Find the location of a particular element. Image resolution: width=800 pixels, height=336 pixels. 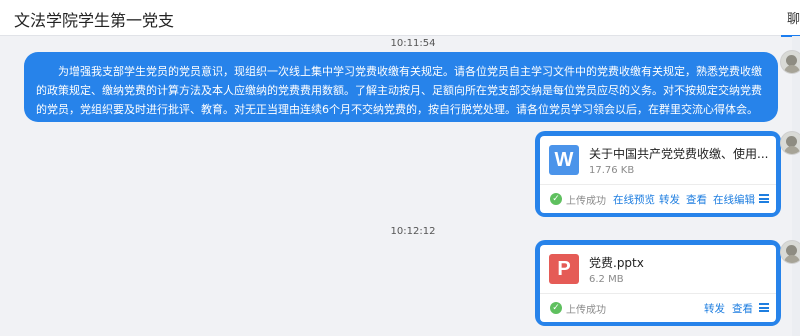

file-card: P 党费.pptx 6.2 MB is located at coordinates (658, 269).